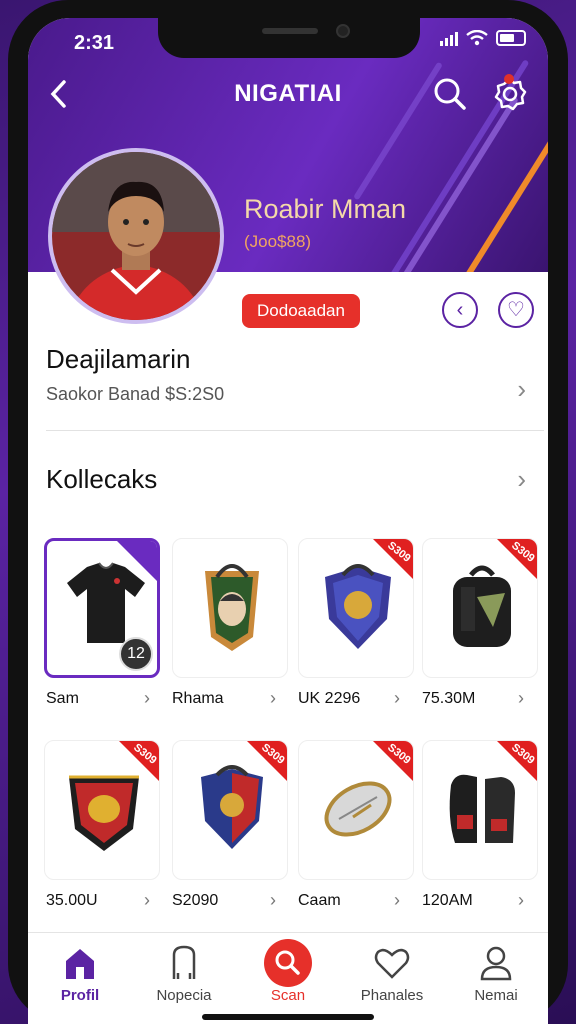  I want to click on collection-item-label: S2090, so click(195, 900).